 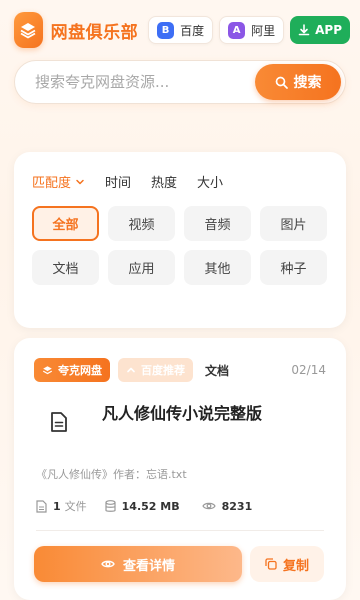 I want to click on views-stat: 8231, so click(x=229, y=506).